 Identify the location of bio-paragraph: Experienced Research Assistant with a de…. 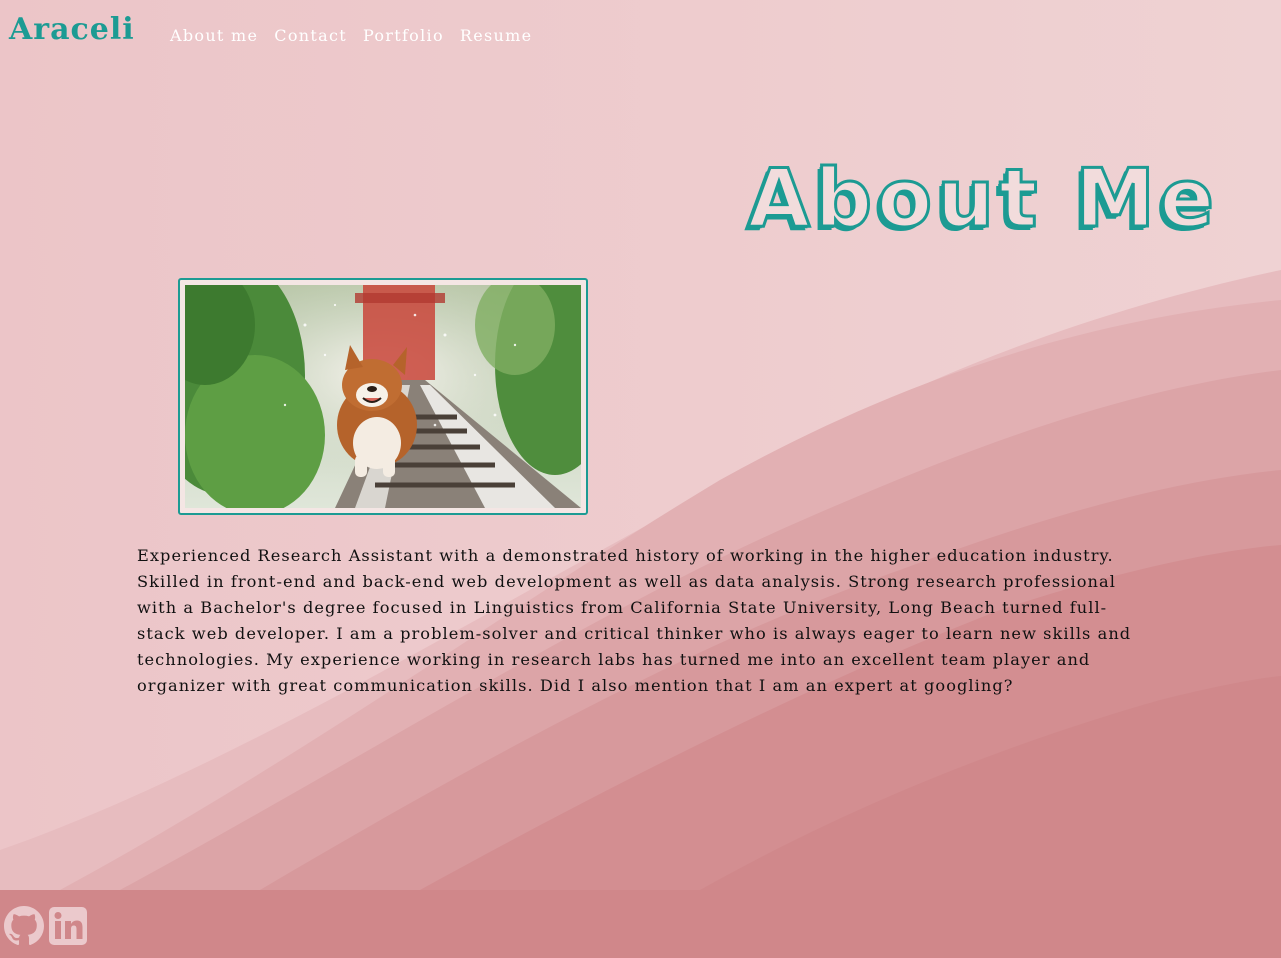
(634, 620).